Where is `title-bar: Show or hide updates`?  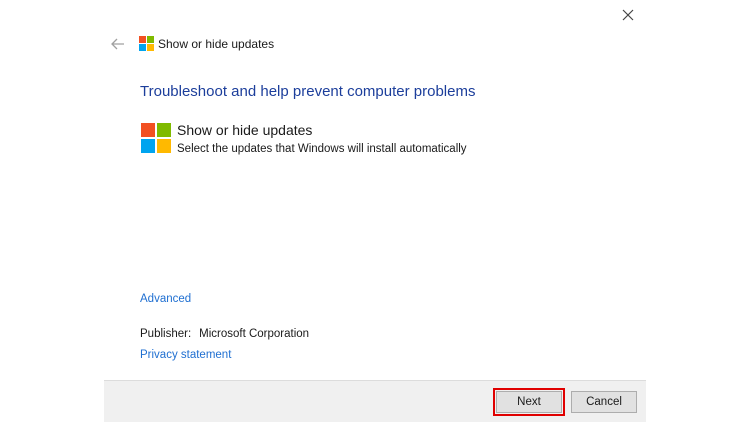
title-bar: Show or hide updates is located at coordinates (304, 44).